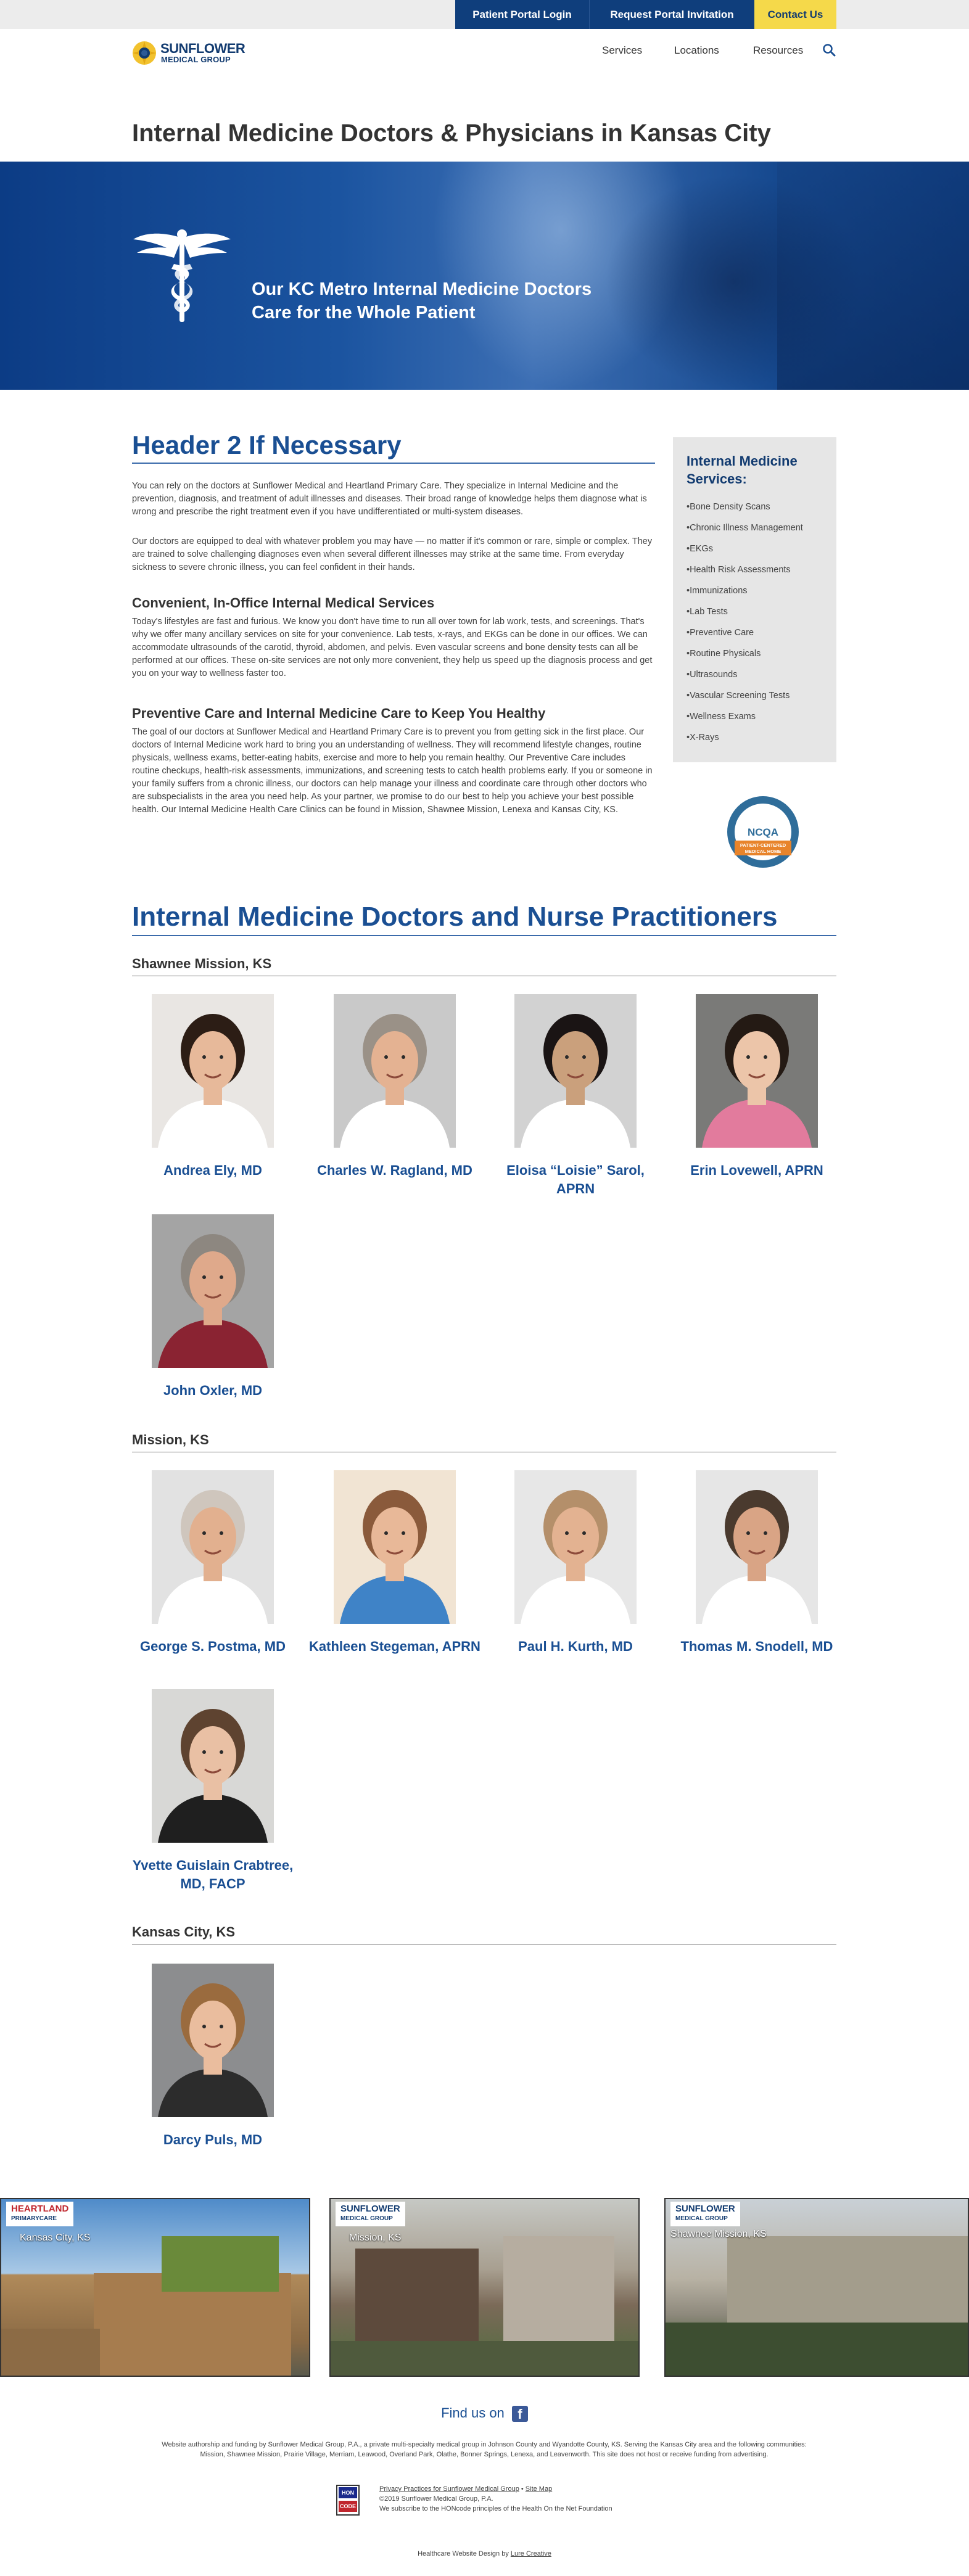 The height and width of the screenshot is (2576, 969). Describe the element at coordinates (155, 2287) in the screenshot. I see `office-photo-kansas-city: HEARTLAND PRIMARYCARE Kansas City, KS` at that location.